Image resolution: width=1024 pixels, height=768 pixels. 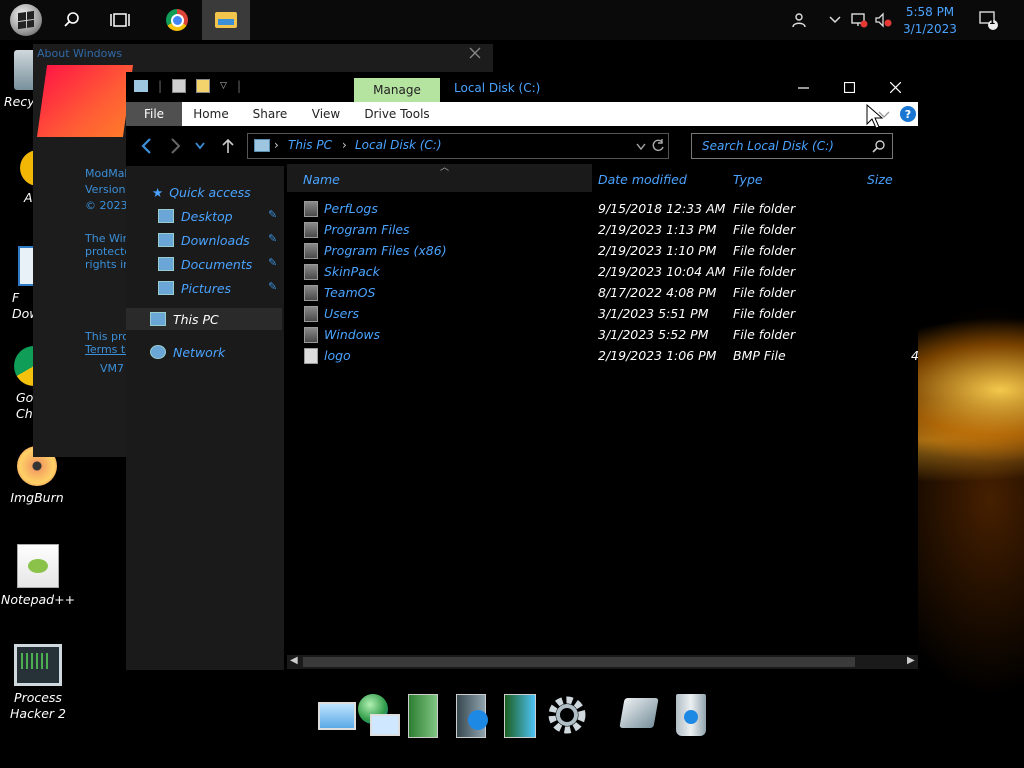 I want to click on scroll-left-icon: ◀, so click(x=294, y=660).